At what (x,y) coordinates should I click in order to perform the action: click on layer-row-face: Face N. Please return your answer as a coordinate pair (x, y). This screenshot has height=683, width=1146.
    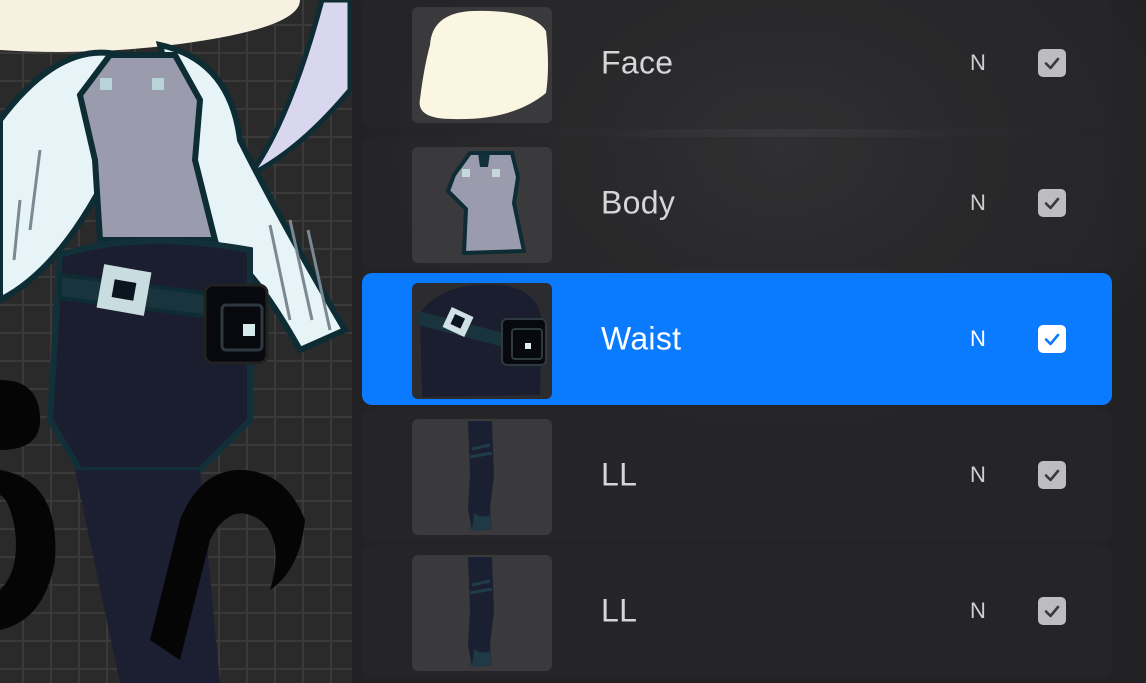
    Looking at the image, I should click on (737, 64).